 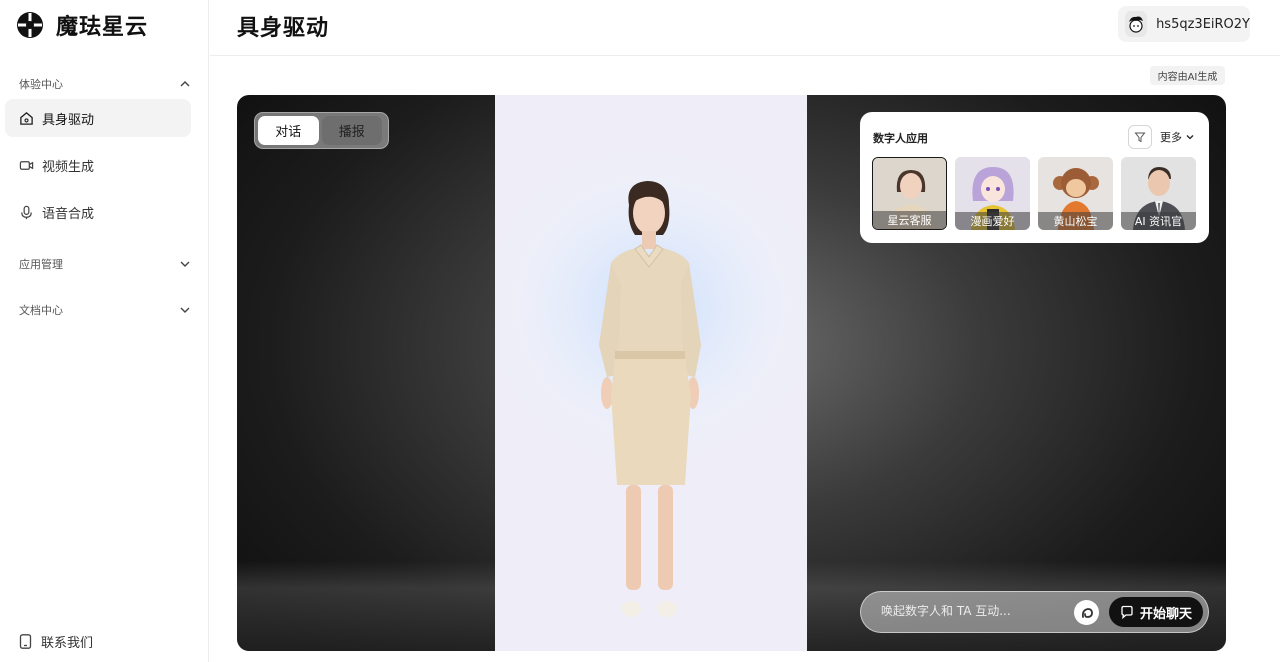 What do you see at coordinates (41, 310) in the screenshot?
I see `section-label: 文档中心` at bounding box center [41, 310].